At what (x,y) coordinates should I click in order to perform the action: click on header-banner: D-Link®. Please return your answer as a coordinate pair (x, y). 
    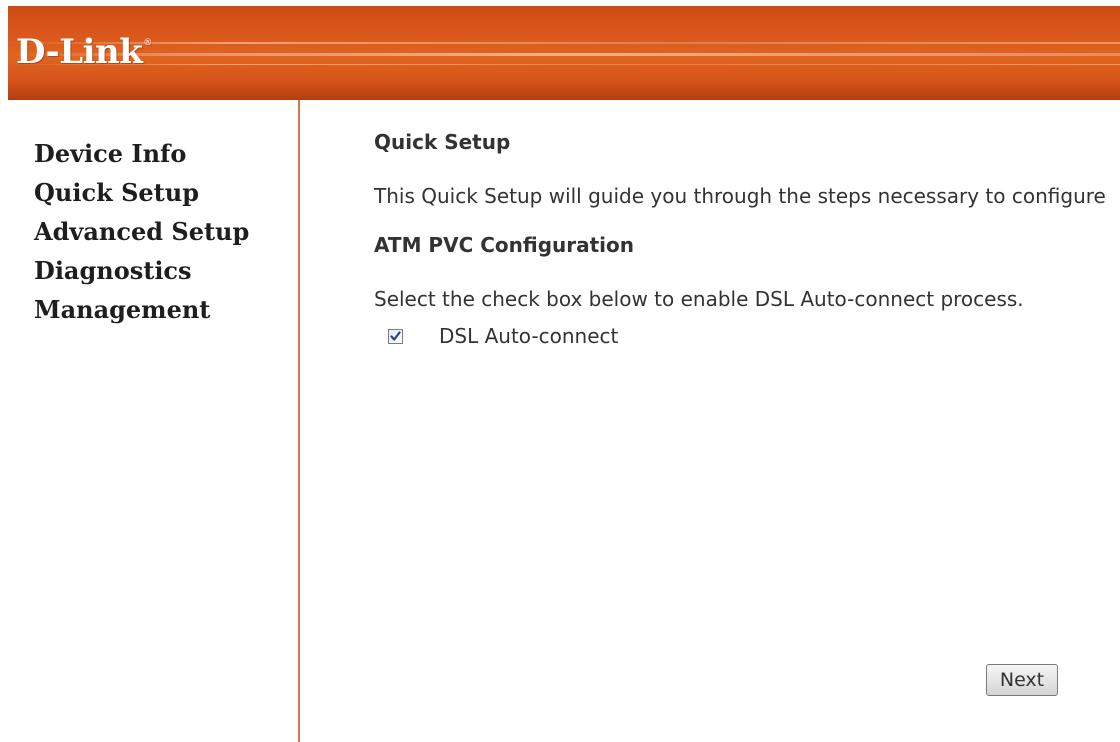
    Looking at the image, I should click on (564, 53).